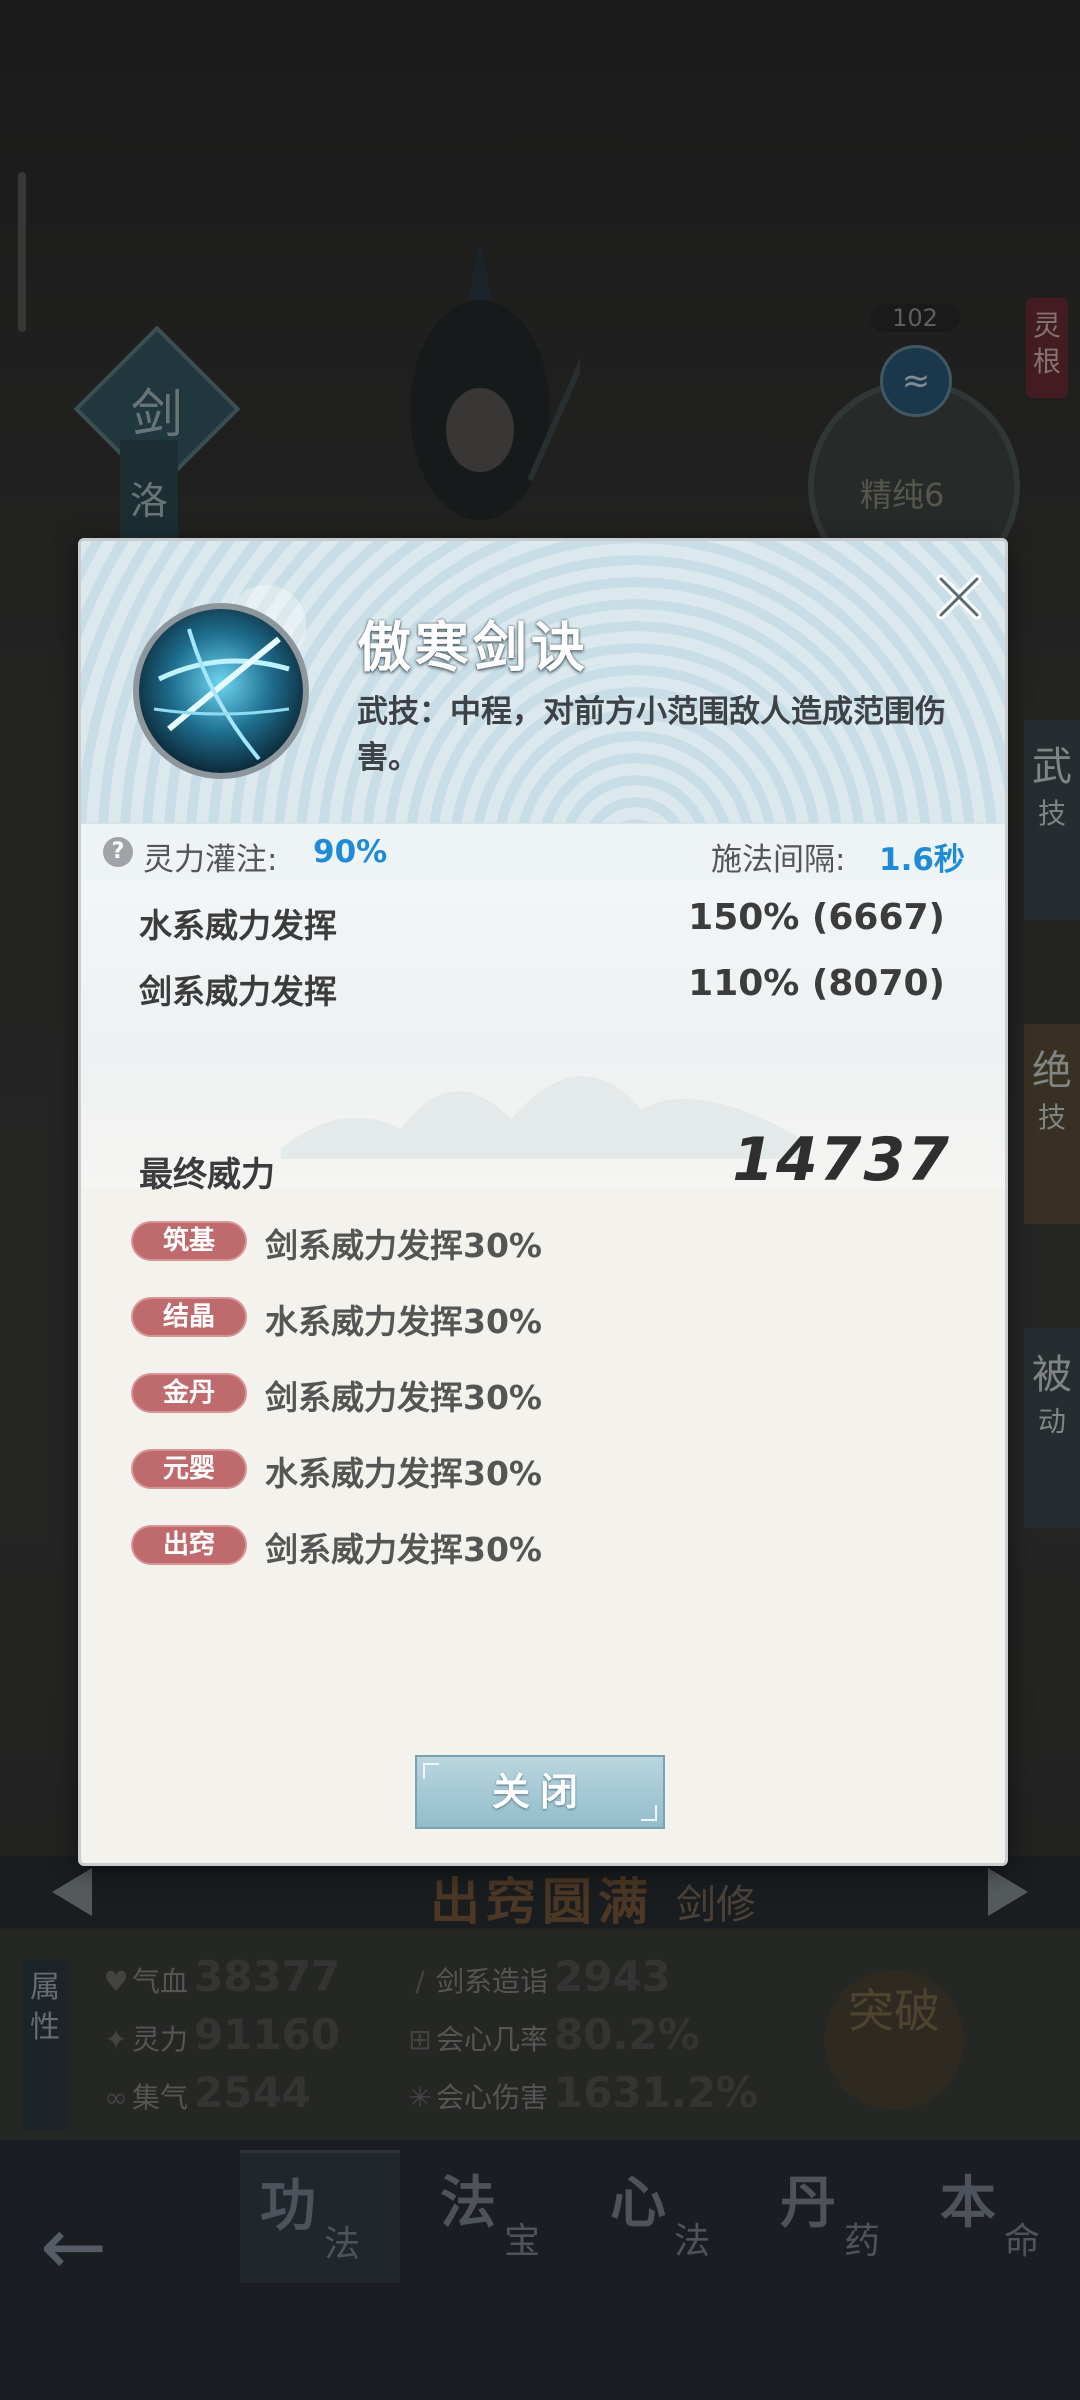 Image resolution: width=1080 pixels, height=2400 pixels. What do you see at coordinates (350, 852) in the screenshot?
I see `infusion-value: 90%` at bounding box center [350, 852].